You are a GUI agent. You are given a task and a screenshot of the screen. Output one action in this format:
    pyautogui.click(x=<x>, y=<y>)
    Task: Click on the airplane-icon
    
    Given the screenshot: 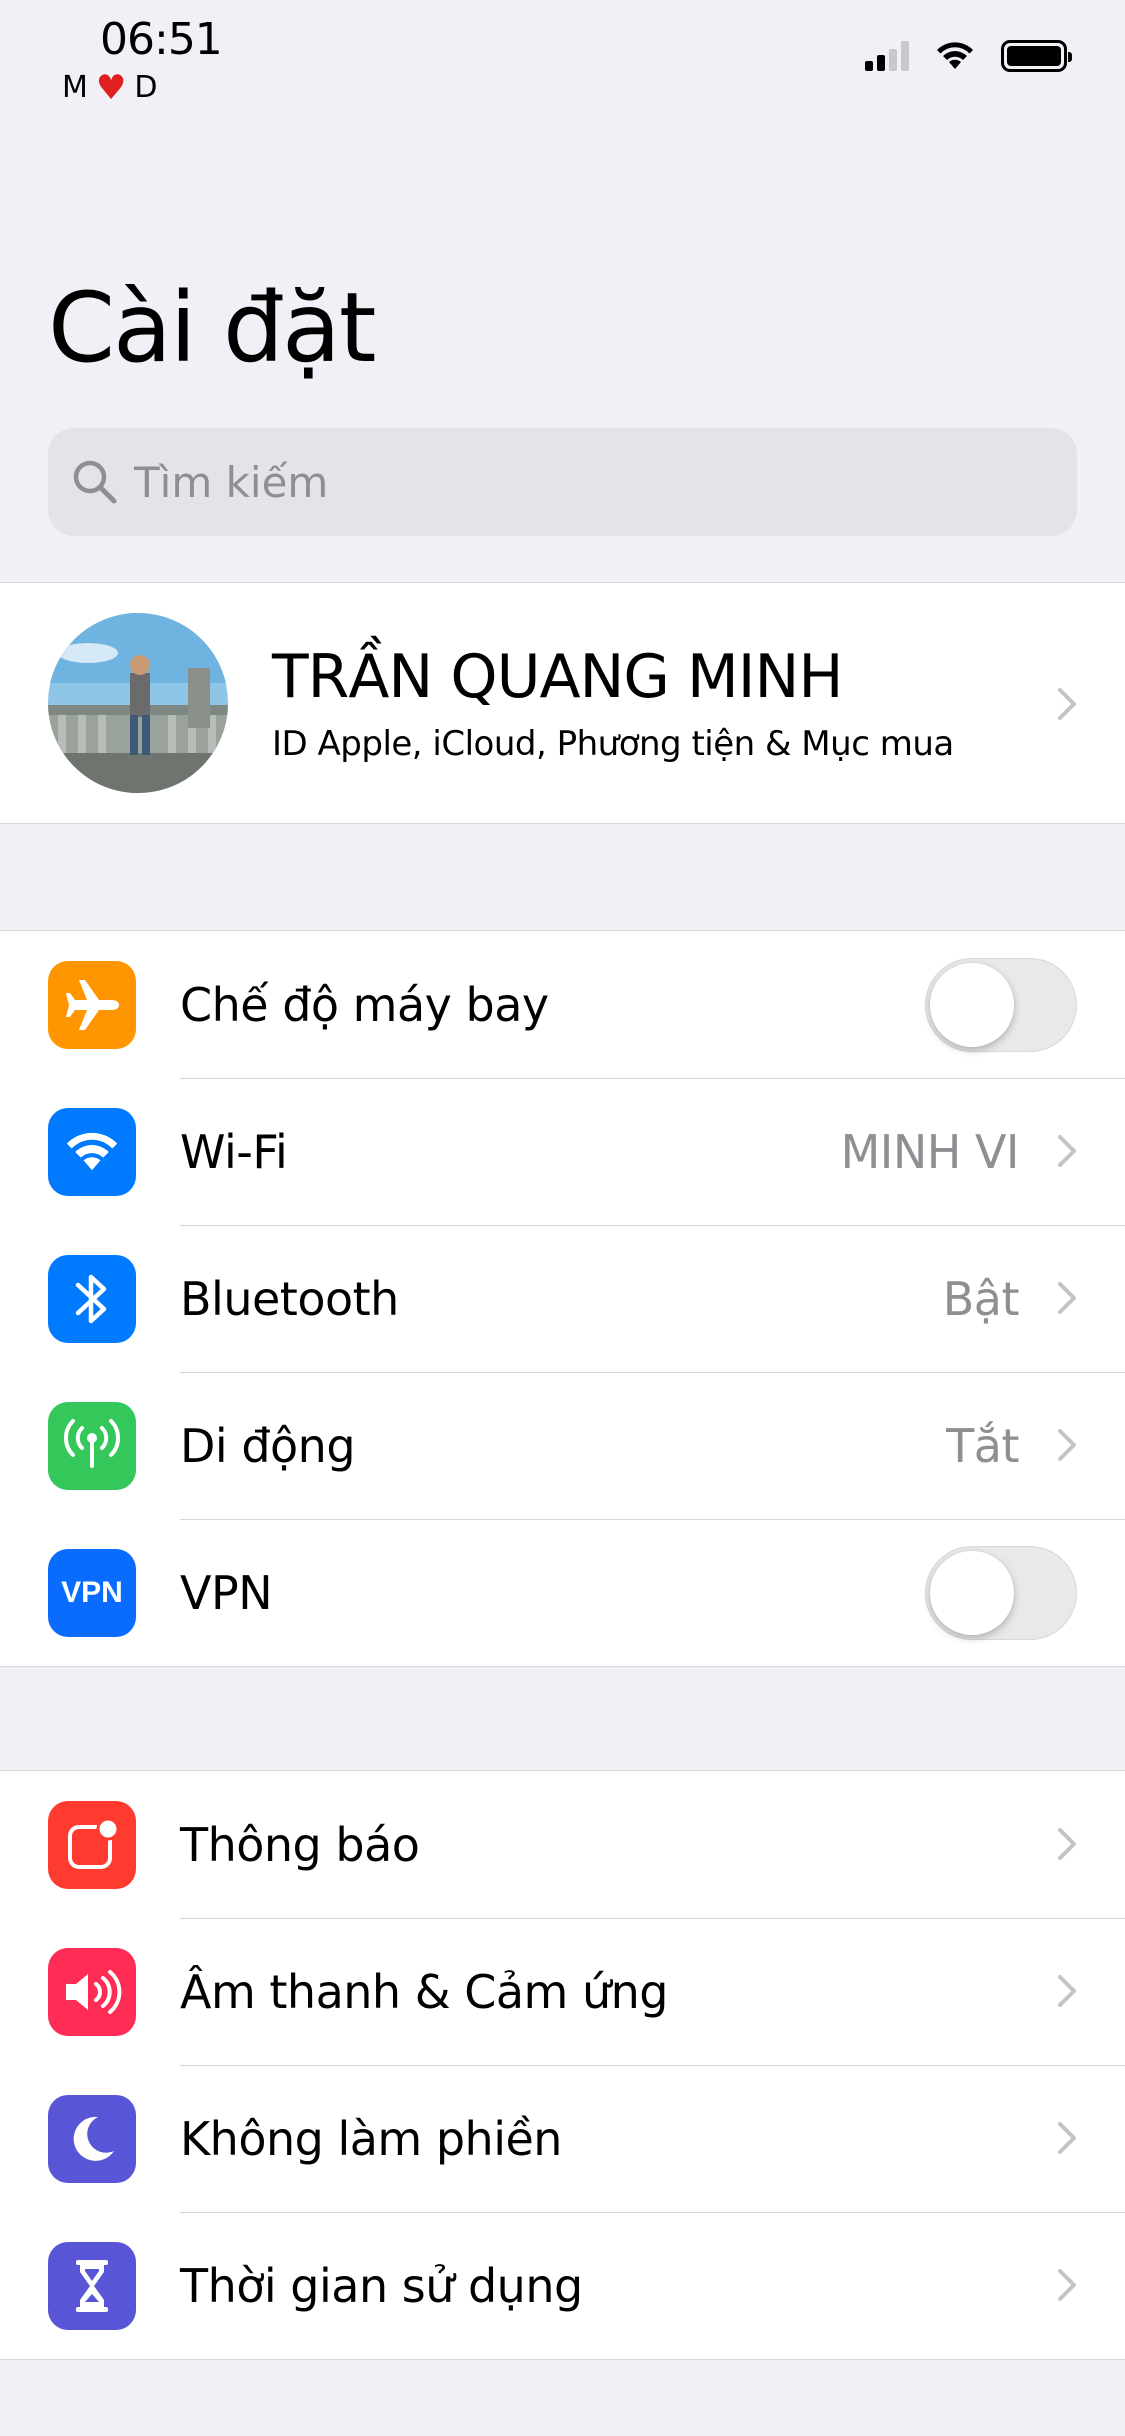 What is the action you would take?
    pyautogui.click(x=92, y=1004)
    